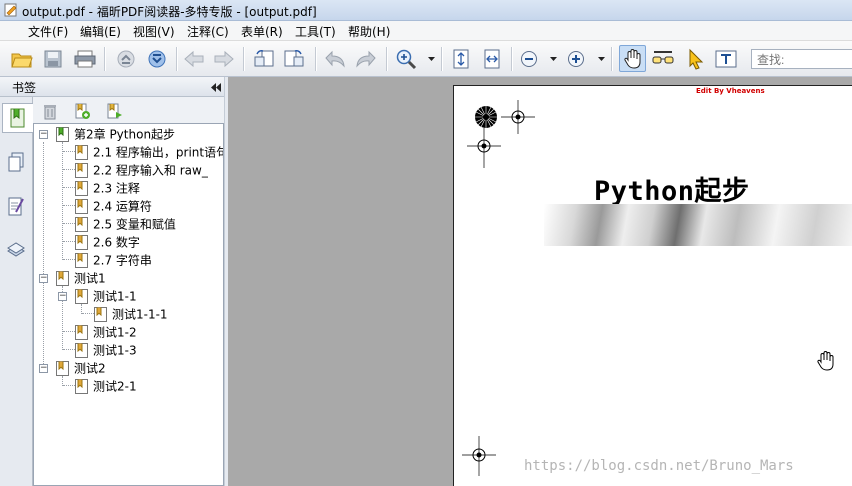 This screenshot has width=852, height=486. Describe the element at coordinates (663, 59) in the screenshot. I see `select-text-icon` at that location.